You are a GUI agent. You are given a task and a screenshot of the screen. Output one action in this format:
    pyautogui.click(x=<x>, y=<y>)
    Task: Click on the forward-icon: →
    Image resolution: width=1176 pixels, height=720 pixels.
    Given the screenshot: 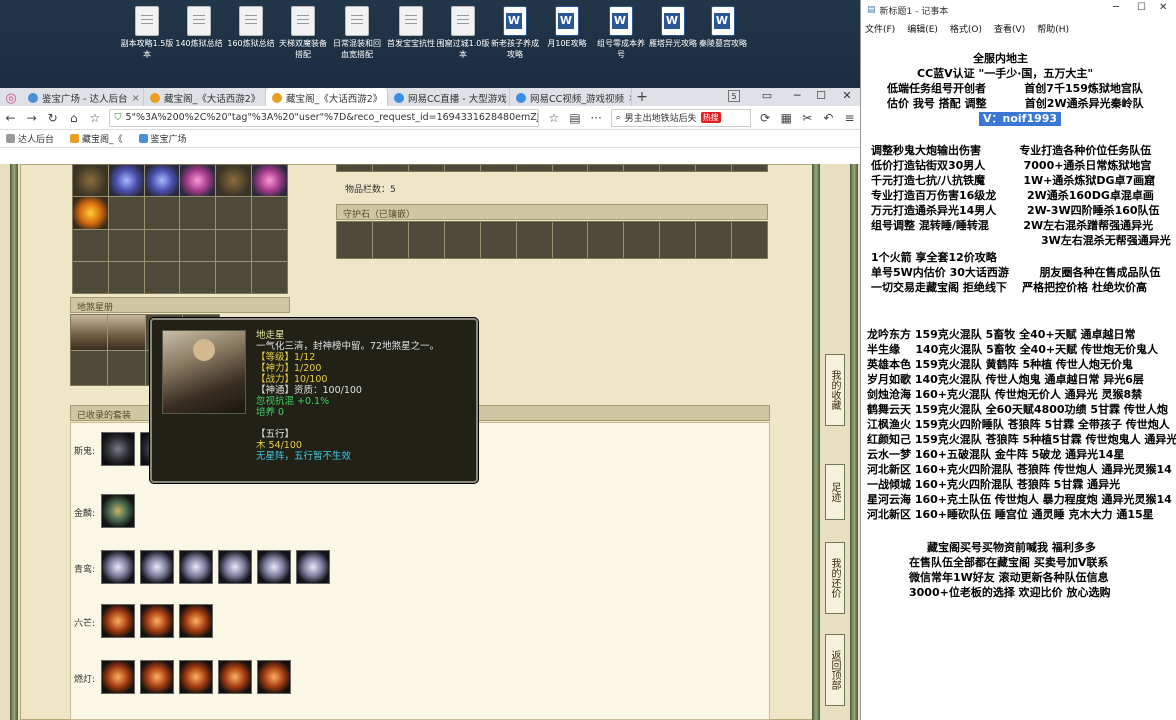 What is the action you would take?
    pyautogui.click(x=31, y=118)
    